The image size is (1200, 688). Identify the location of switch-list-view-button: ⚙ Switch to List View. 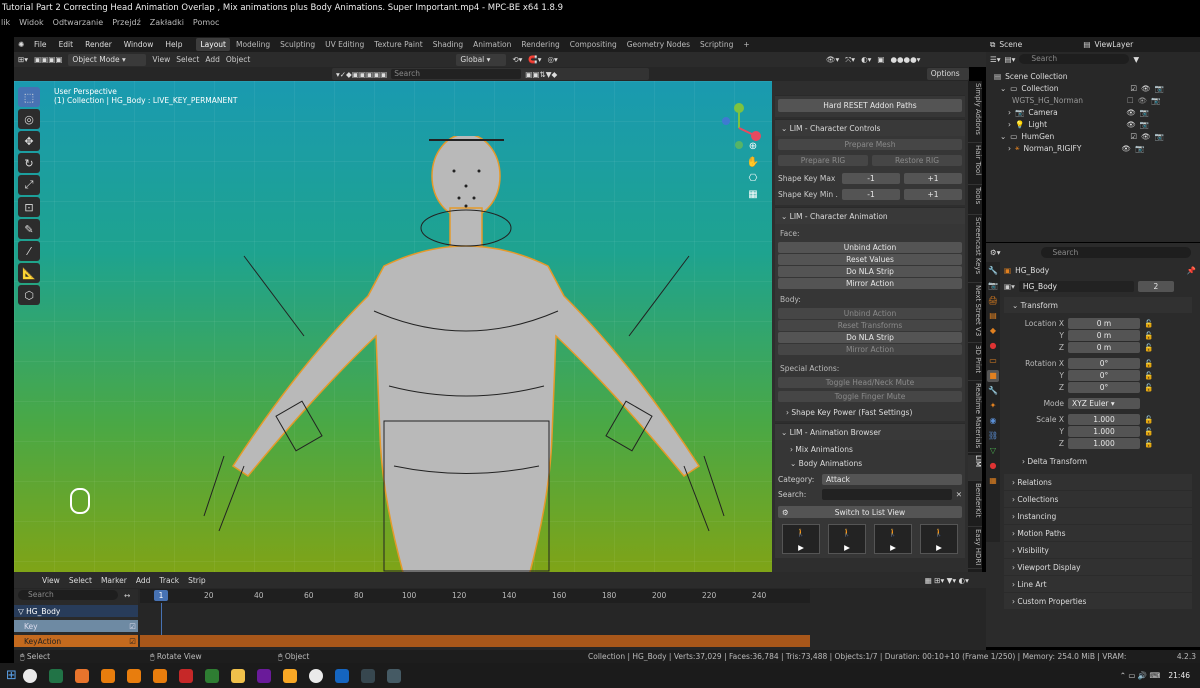
(870, 512).